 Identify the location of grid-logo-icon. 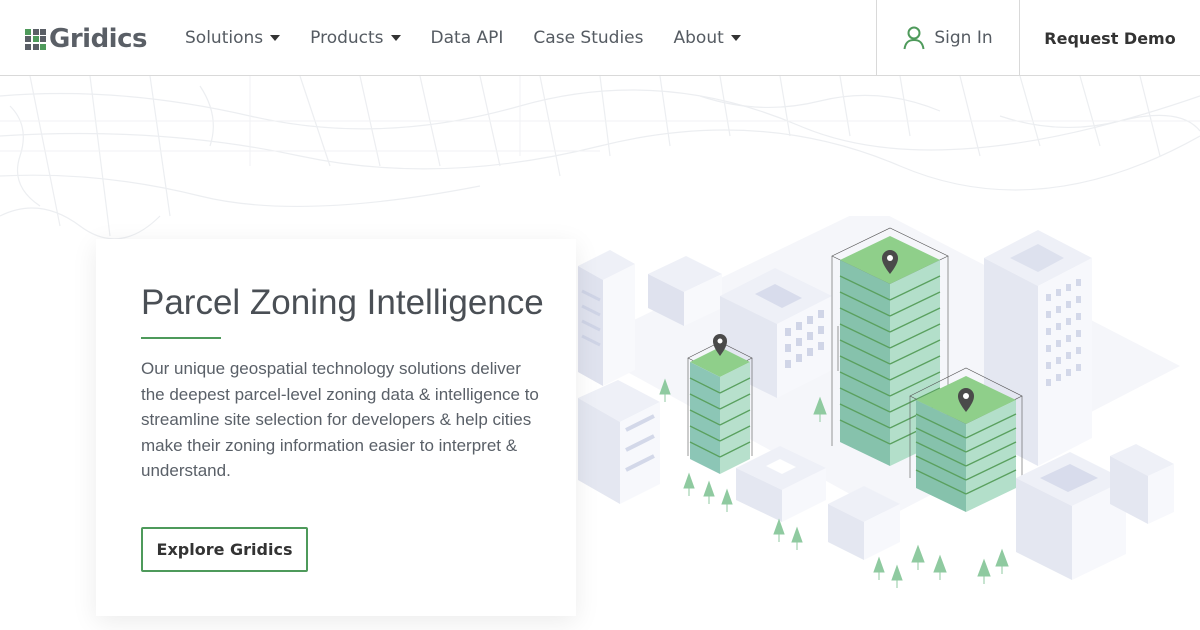
(35, 39).